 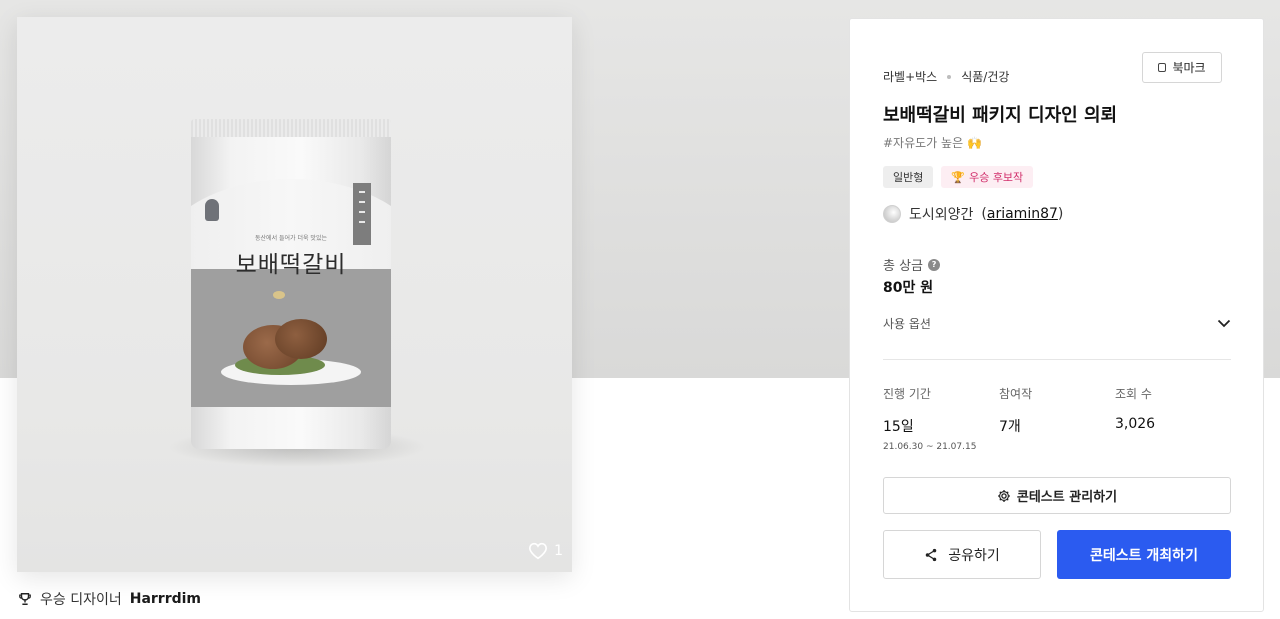 What do you see at coordinates (987, 177) in the screenshot?
I see `award-badge: 🏆 우승 후보작` at bounding box center [987, 177].